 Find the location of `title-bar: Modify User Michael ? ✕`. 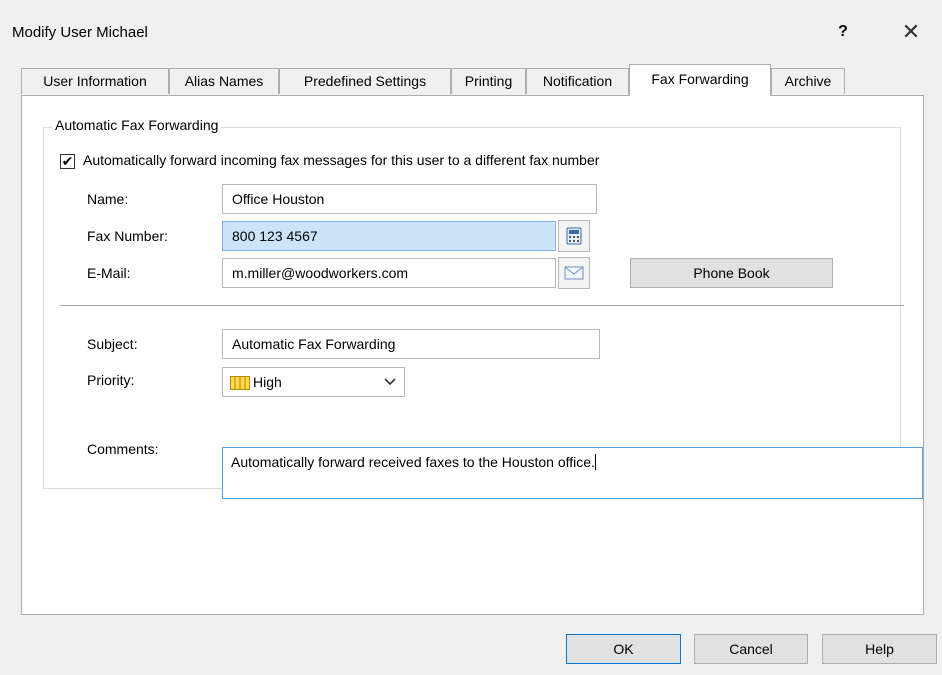

title-bar: Modify User Michael ? ✕ is located at coordinates (471, 30).